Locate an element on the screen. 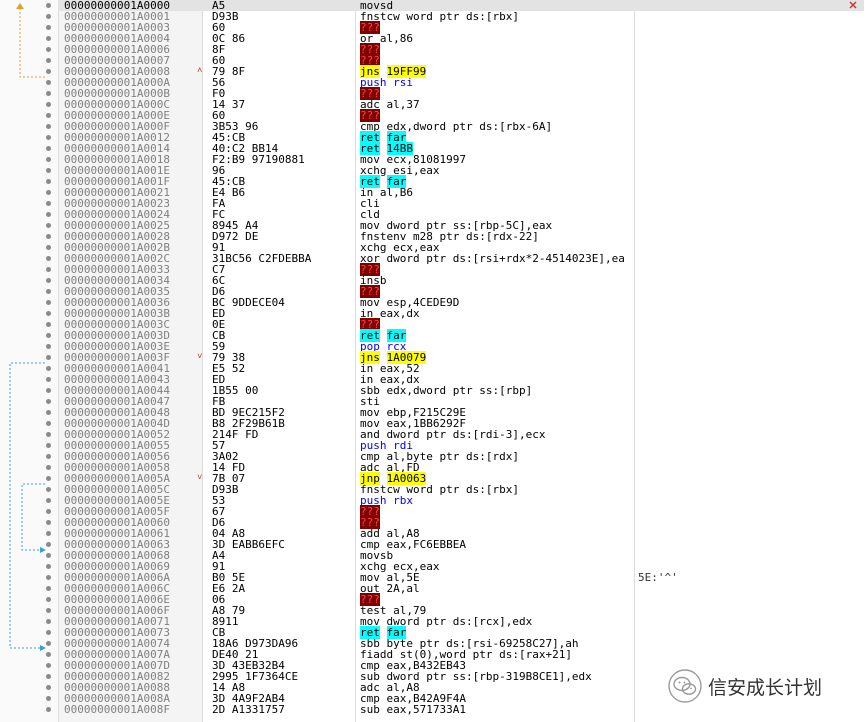 The width and height of the screenshot is (865, 722). wechat-icon is located at coordinates (685, 686).